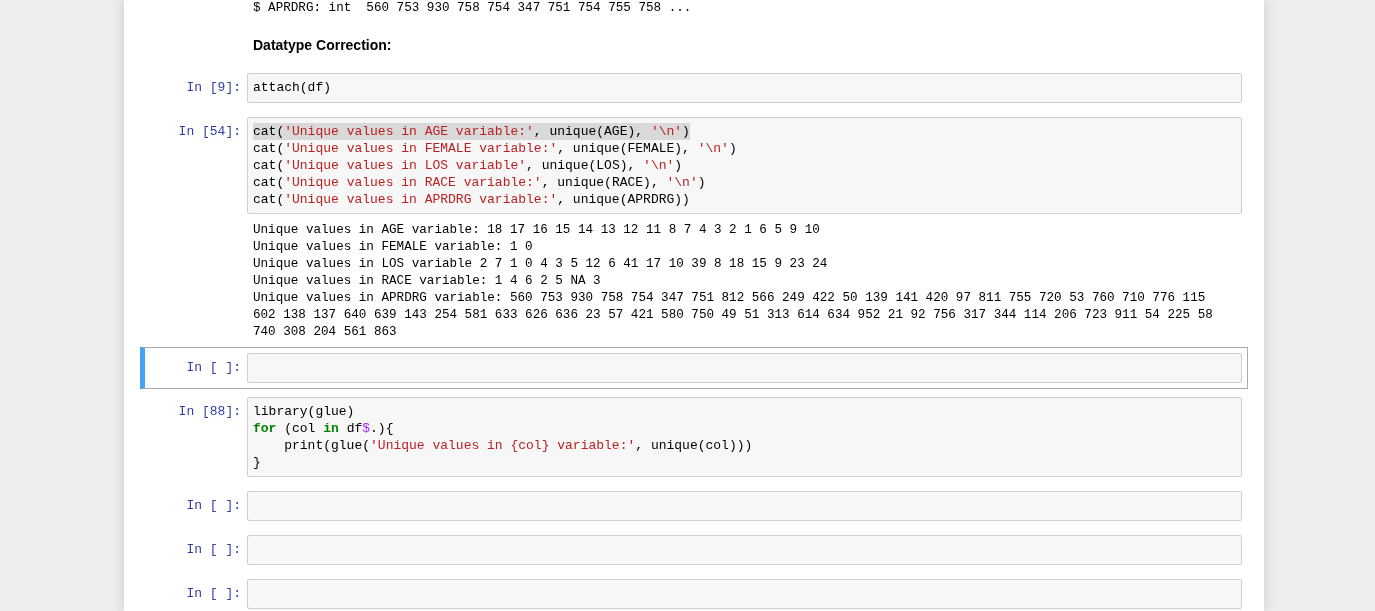 The height and width of the screenshot is (611, 1375). I want to click on code-line: attach(df), so click(292, 87).